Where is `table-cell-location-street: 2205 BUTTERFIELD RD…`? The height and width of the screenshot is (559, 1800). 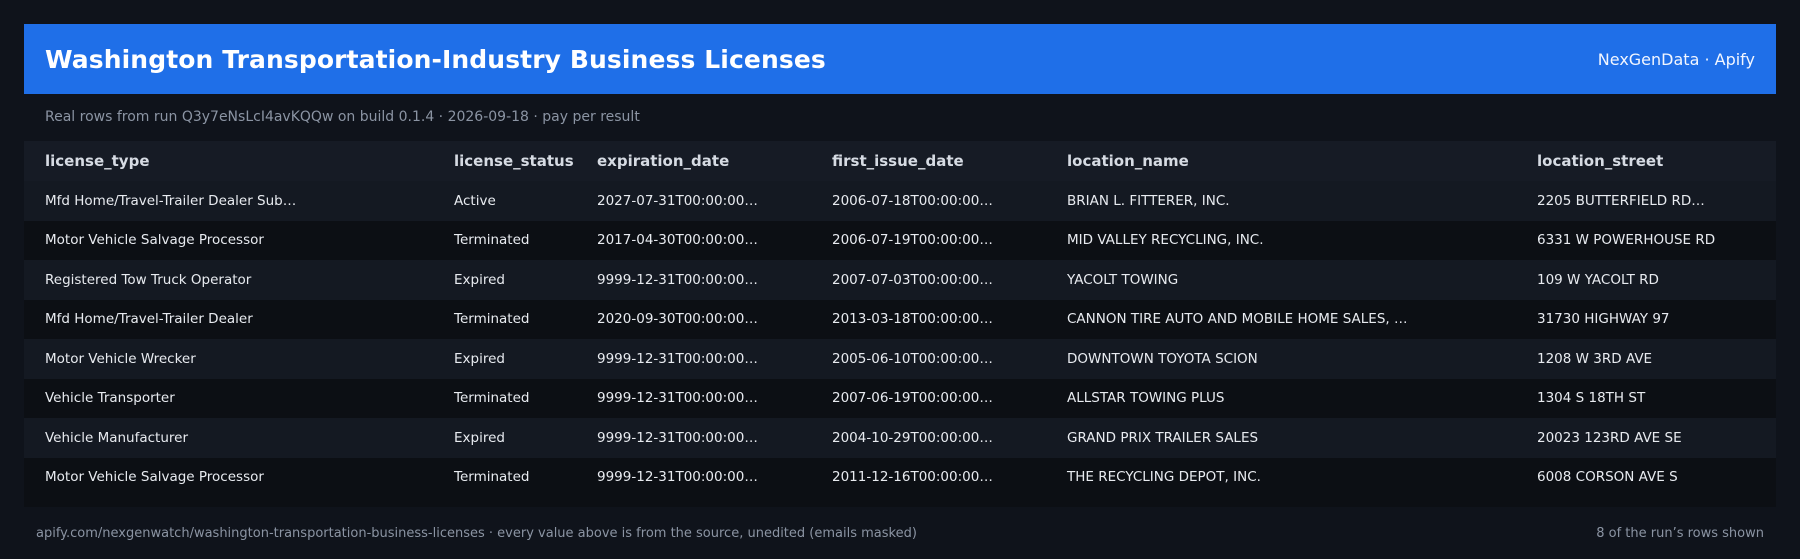 table-cell-location-street: 2205 BUTTERFIELD RD… is located at coordinates (1621, 200).